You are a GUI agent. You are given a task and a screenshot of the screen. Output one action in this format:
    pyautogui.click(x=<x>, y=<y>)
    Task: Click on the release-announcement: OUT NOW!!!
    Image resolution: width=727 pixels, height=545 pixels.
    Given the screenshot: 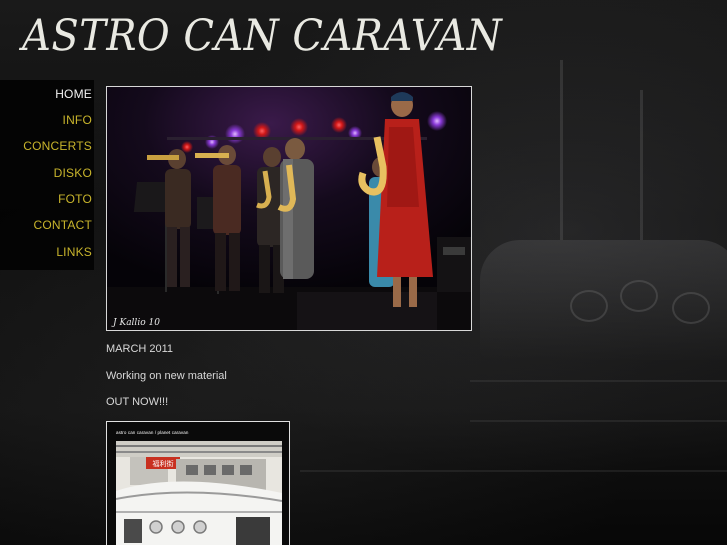 What is the action you would take?
    pyautogui.click(x=137, y=402)
    